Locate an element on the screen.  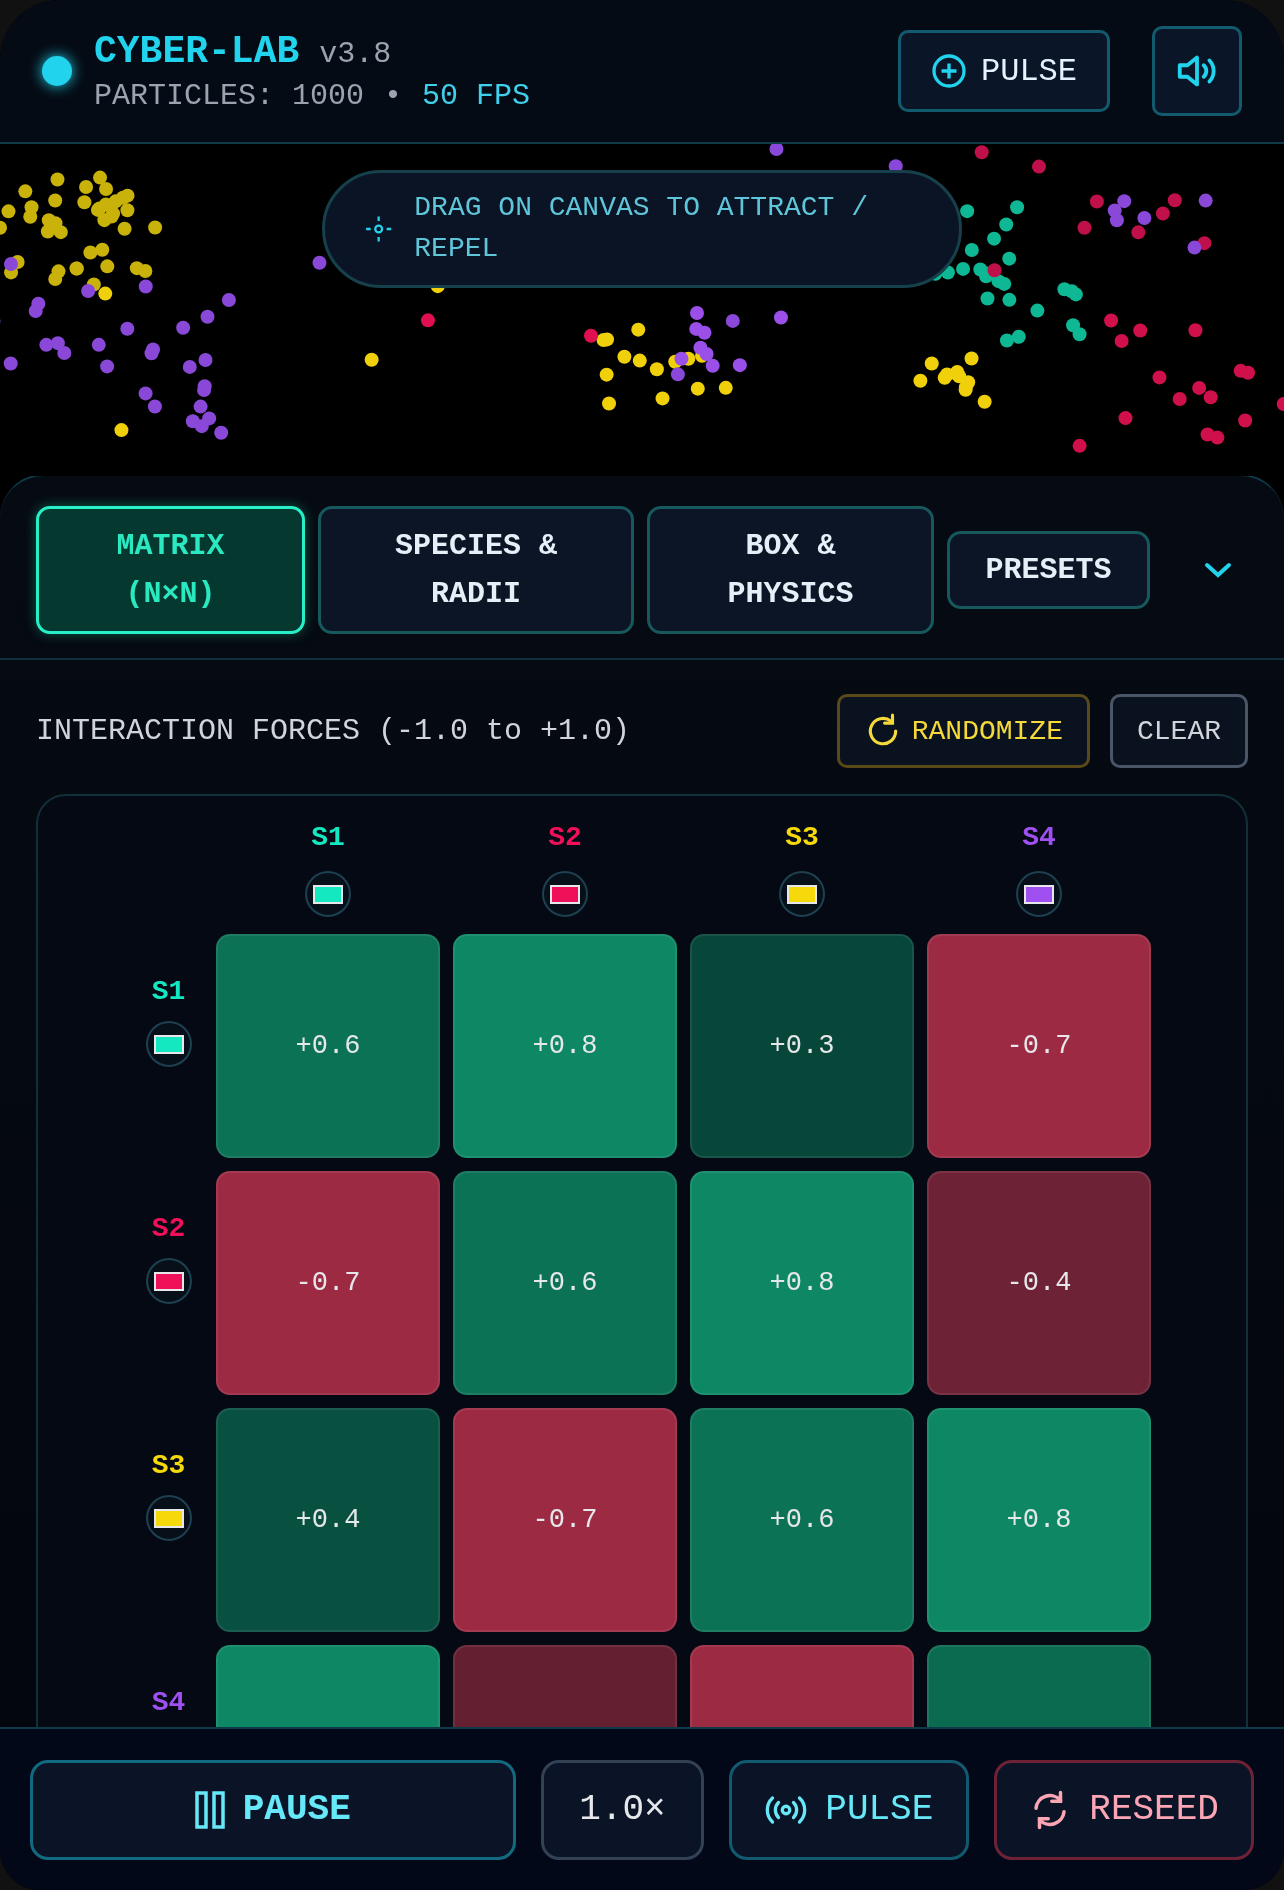
row-label: S3 is located at coordinates (168, 1465).